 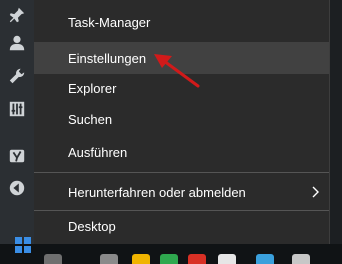 I want to click on user-icon, so click(x=17, y=43).